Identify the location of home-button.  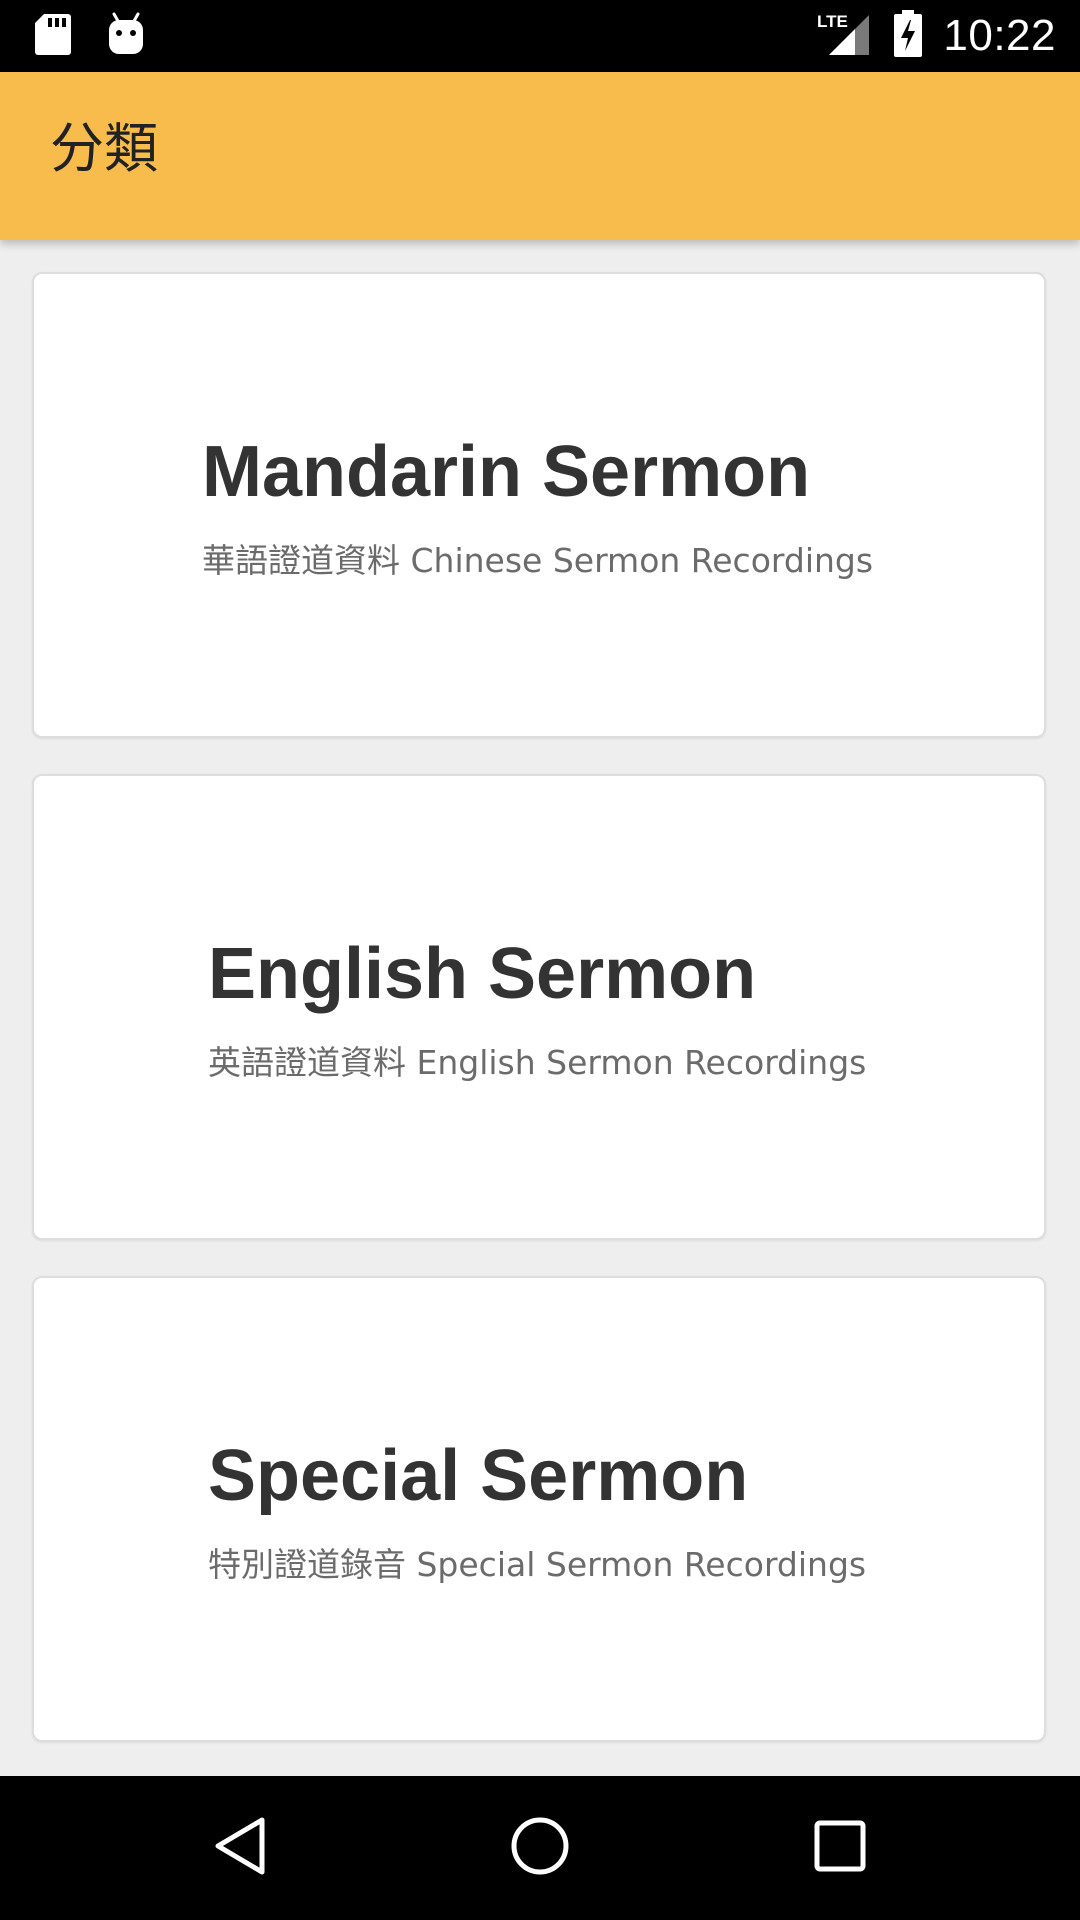
(540, 1848).